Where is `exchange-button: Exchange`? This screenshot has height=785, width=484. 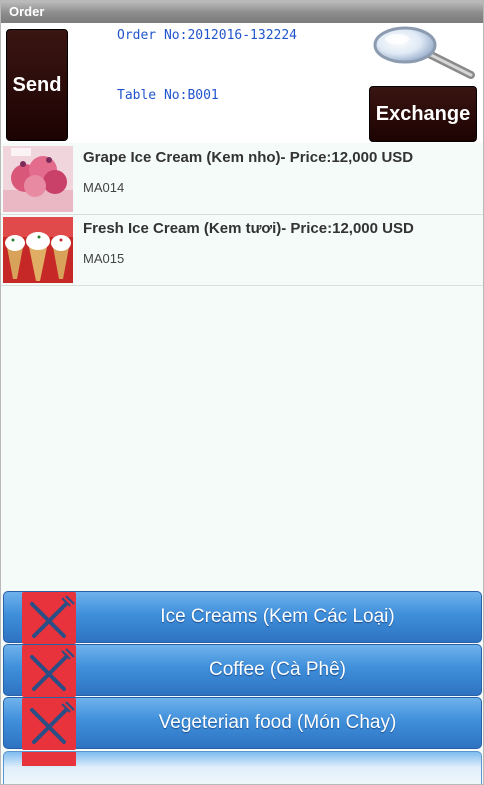
exchange-button: Exchange is located at coordinates (423, 114).